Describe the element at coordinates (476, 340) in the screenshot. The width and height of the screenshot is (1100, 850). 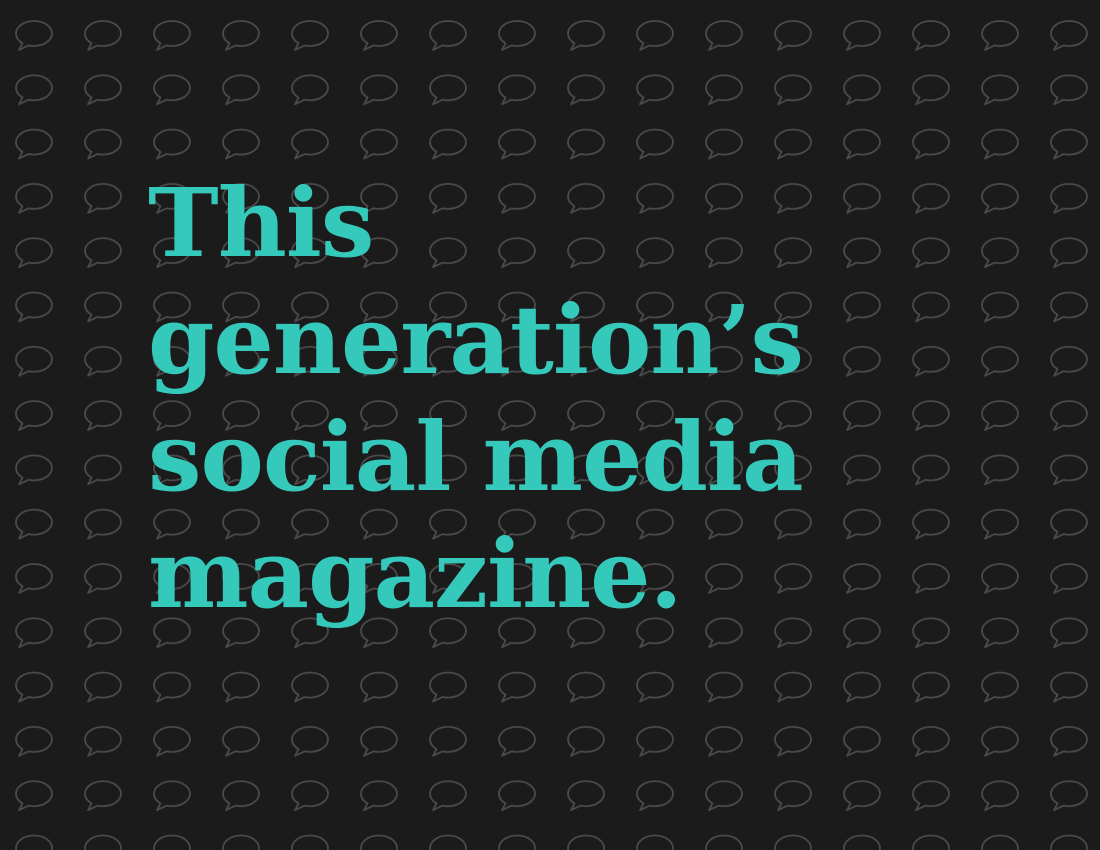
I see `headline-line-2: generation’s` at that location.